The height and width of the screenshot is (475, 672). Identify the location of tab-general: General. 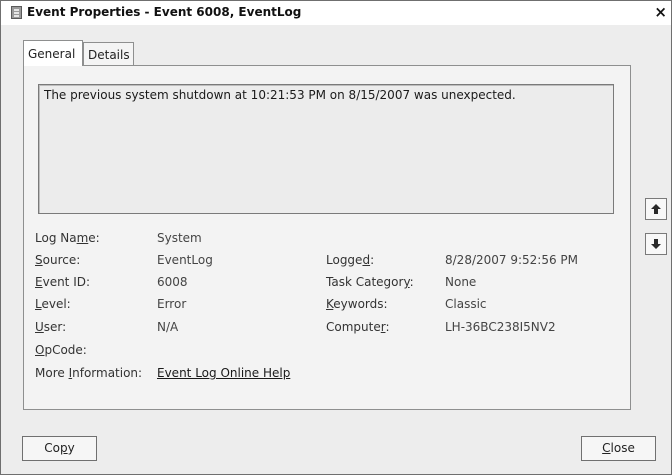
(53, 53).